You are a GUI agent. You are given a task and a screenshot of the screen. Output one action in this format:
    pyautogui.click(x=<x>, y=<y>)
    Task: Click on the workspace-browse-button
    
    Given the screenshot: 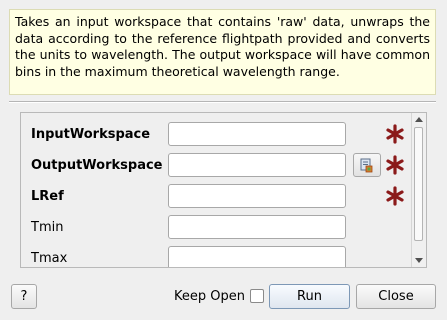 What is the action you would take?
    pyautogui.click(x=367, y=165)
    